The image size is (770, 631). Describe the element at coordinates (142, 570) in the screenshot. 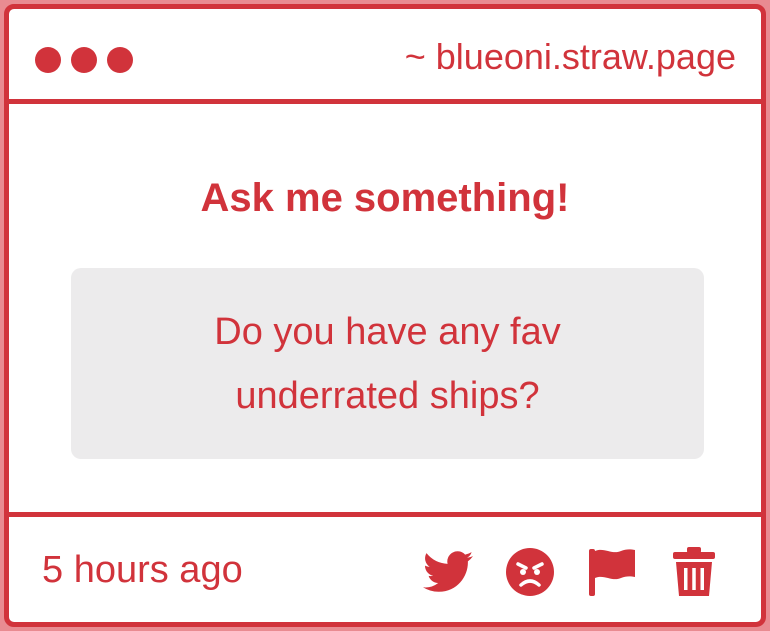

I see `timestamp: 5 hours ago` at that location.